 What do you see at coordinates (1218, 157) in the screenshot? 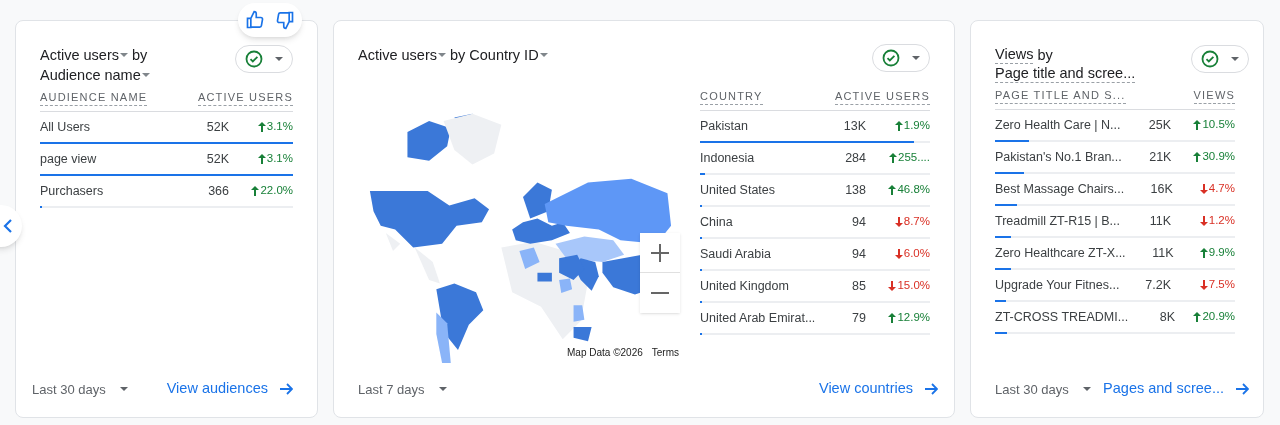
I see `change-percent: 30.9%` at bounding box center [1218, 157].